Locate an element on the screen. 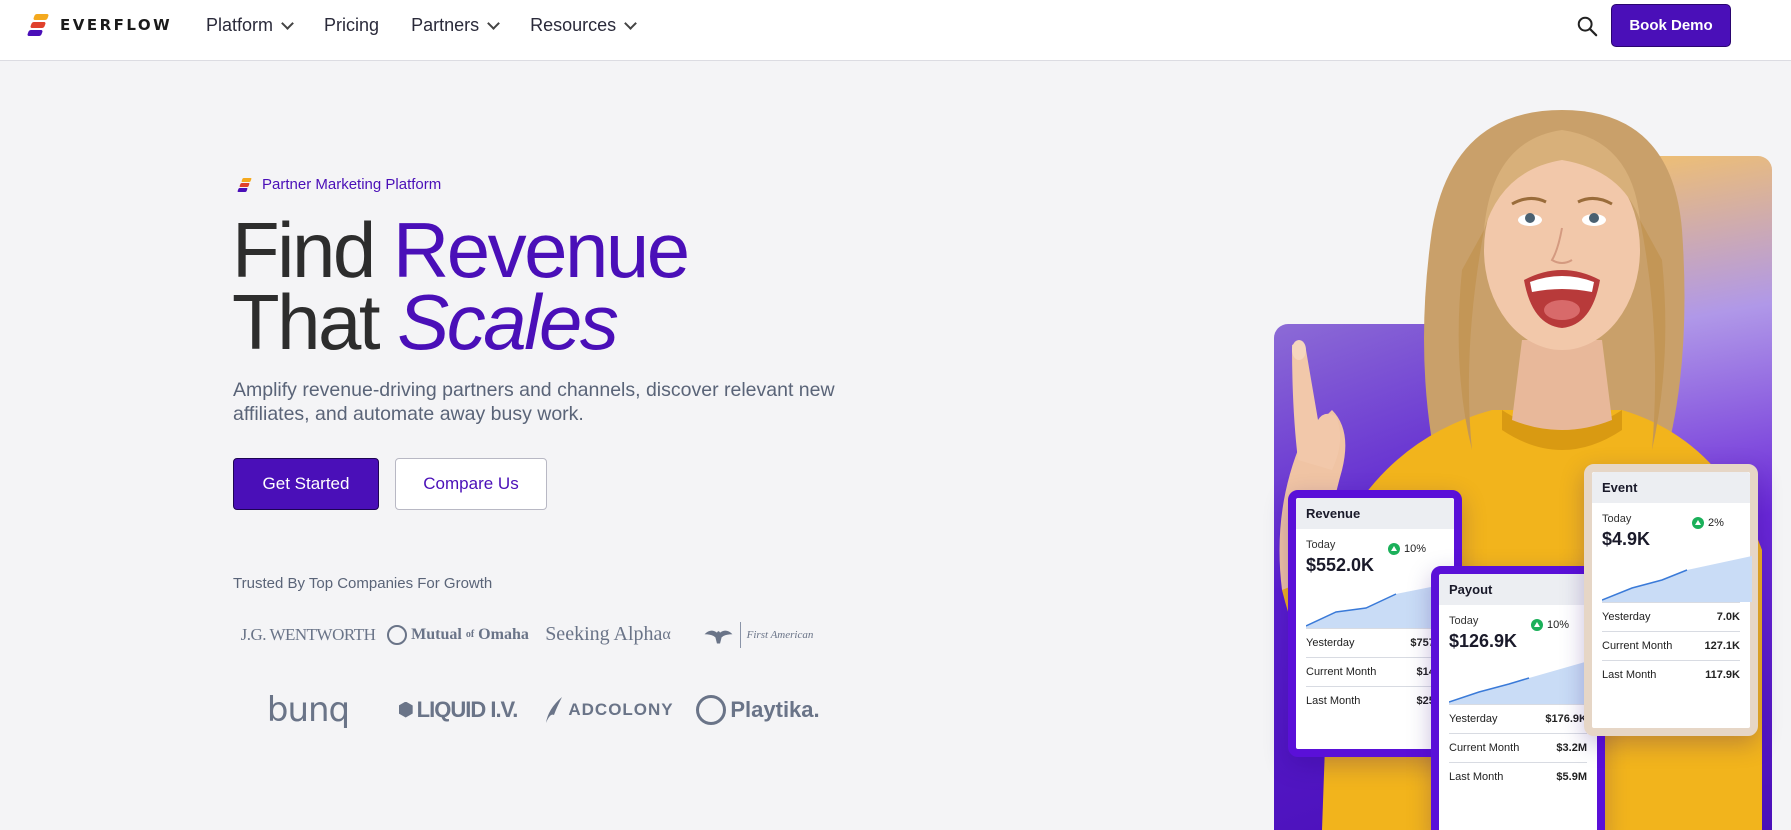 This screenshot has height=830, width=1791. nav-item-resources: Resources is located at coordinates (584, 25).